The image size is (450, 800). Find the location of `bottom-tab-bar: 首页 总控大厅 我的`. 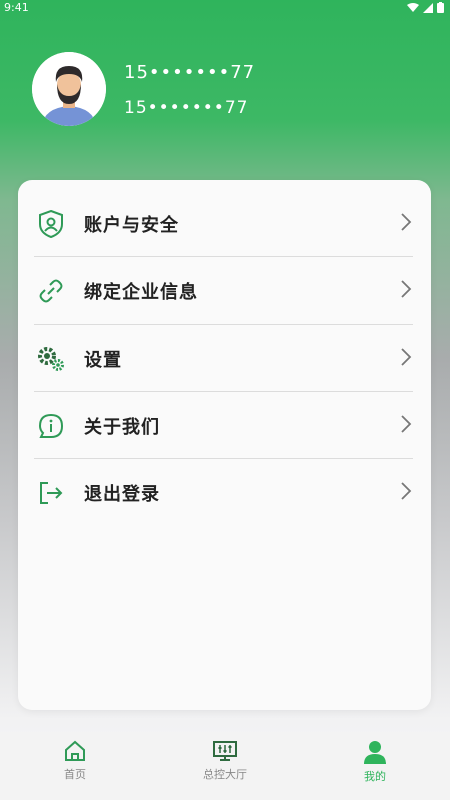

bottom-tab-bar: 首页 总控大厅 我的 is located at coordinates (225, 766).